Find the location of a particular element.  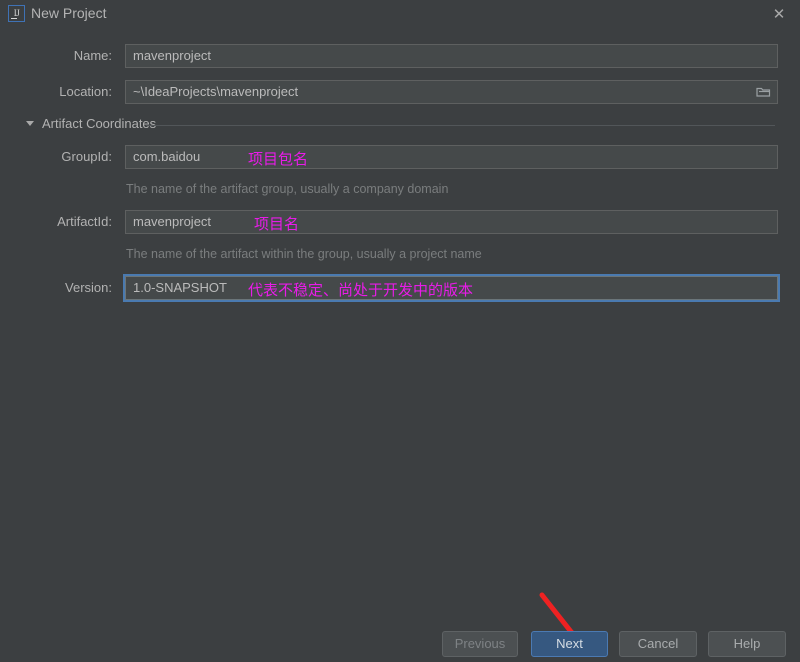

location-input: ~\IdeaProjects\mavenproject is located at coordinates (451, 92).